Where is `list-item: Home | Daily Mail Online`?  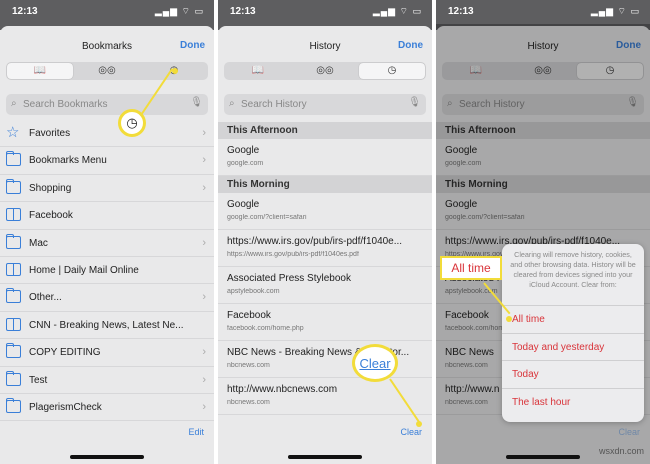
list-item: Home | Daily Mail Online is located at coordinates (107, 271).